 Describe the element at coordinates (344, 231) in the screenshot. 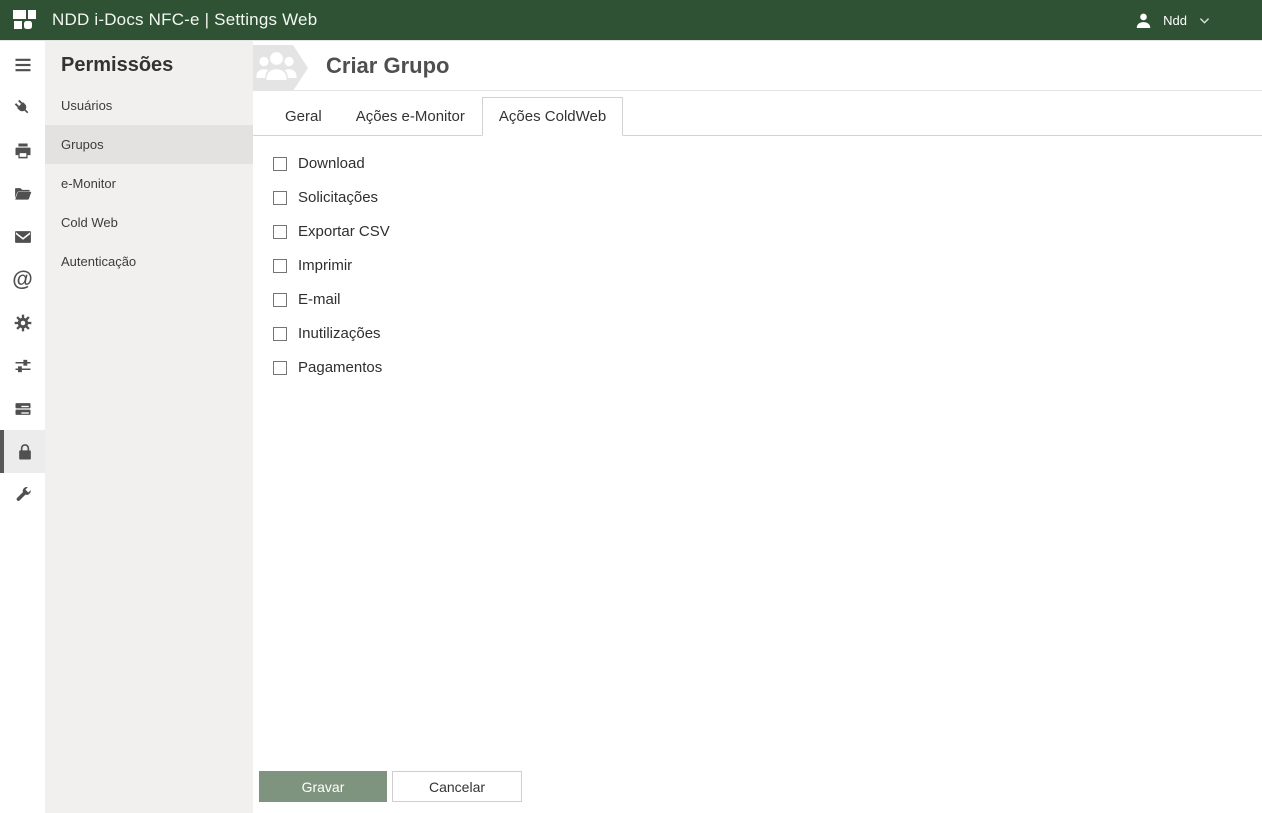

I see `checkbox-label: Exportar CSV` at that location.